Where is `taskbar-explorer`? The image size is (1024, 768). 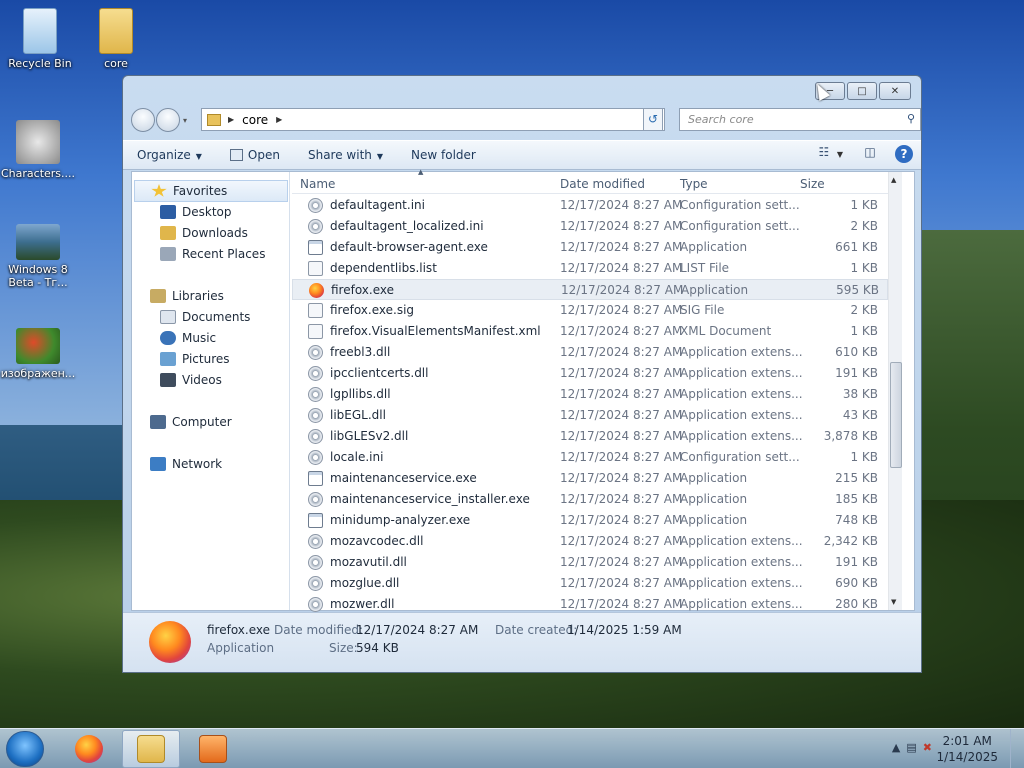
taskbar-explorer is located at coordinates (151, 749).